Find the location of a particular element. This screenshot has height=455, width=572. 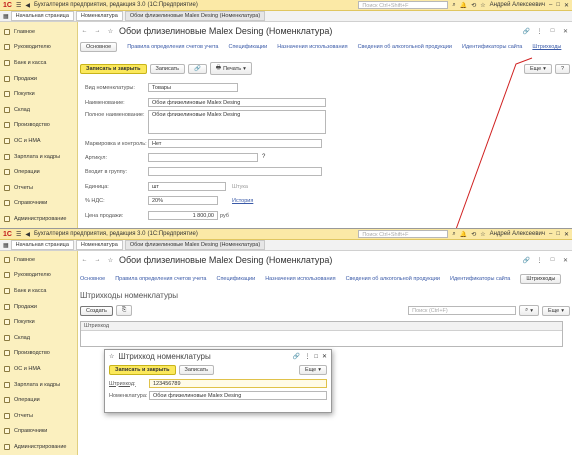

reports-icon is located at coordinates (7, 415).